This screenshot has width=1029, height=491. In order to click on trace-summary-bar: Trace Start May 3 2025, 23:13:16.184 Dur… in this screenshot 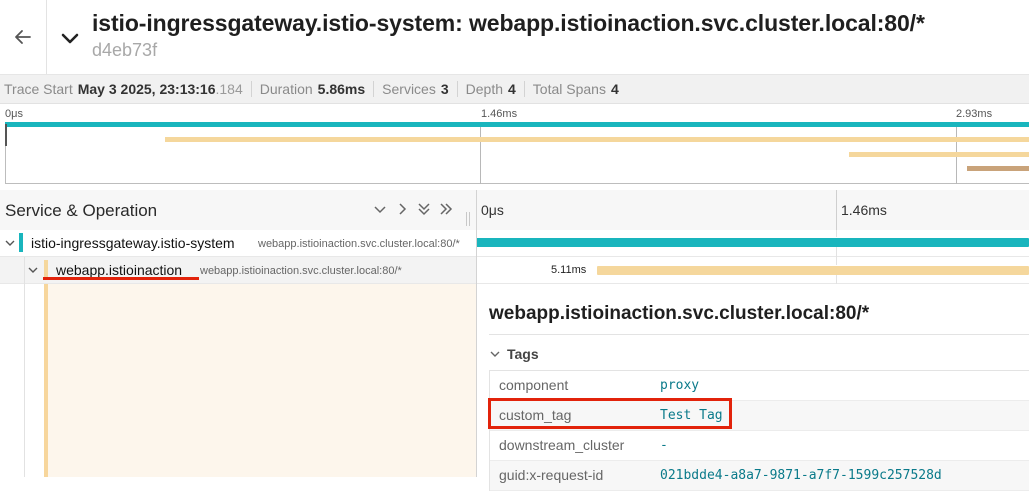, I will do `click(514, 89)`.